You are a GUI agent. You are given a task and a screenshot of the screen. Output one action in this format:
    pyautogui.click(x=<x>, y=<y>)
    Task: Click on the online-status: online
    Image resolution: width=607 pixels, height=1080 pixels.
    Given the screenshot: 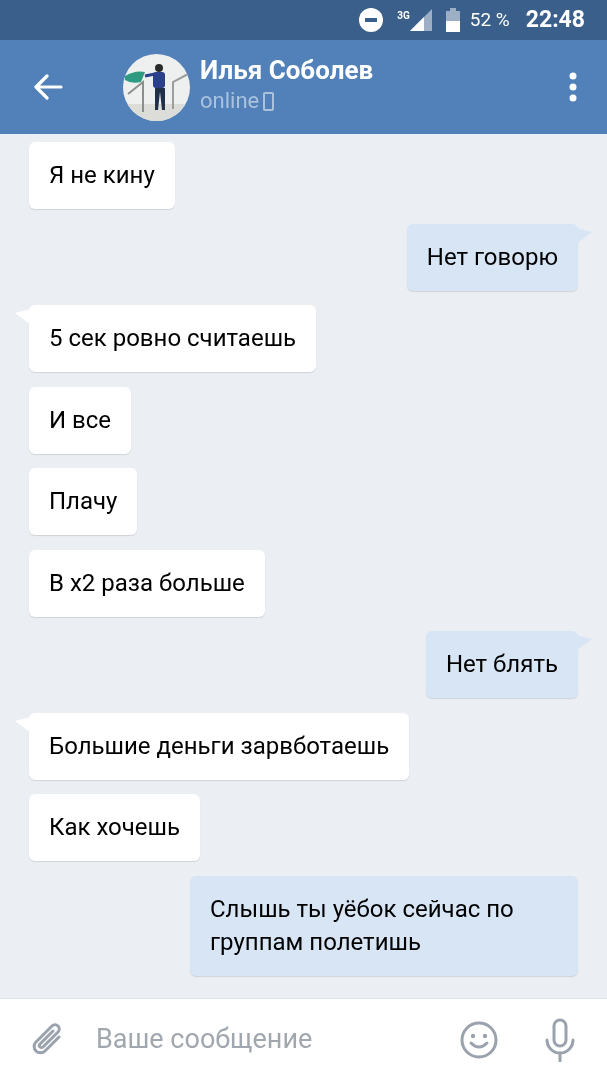 What is the action you would take?
    pyautogui.click(x=230, y=101)
    